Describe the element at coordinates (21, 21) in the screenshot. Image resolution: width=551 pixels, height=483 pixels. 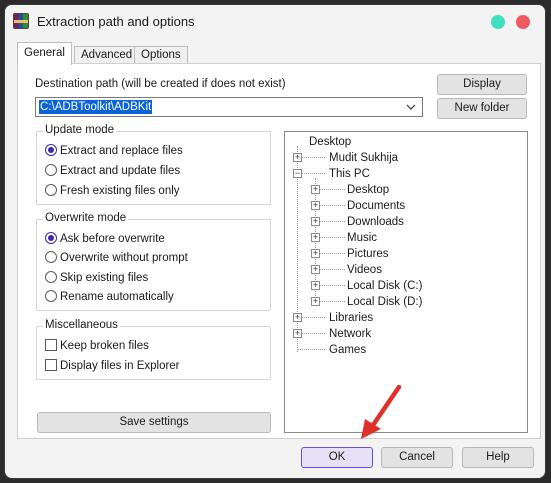
I see `winrar-icon` at that location.